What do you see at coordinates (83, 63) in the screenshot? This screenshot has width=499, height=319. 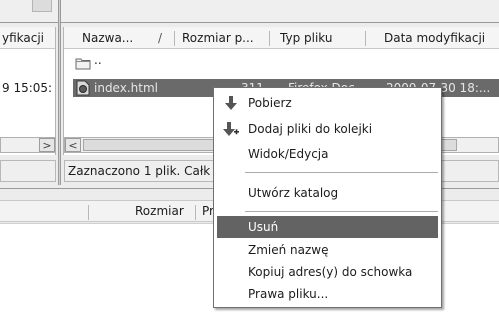 I see `folder-icon` at bounding box center [83, 63].